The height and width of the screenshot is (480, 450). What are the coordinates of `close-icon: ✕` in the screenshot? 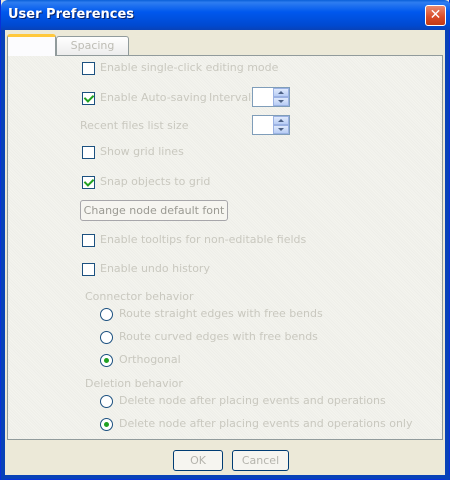 It's located at (435, 15).